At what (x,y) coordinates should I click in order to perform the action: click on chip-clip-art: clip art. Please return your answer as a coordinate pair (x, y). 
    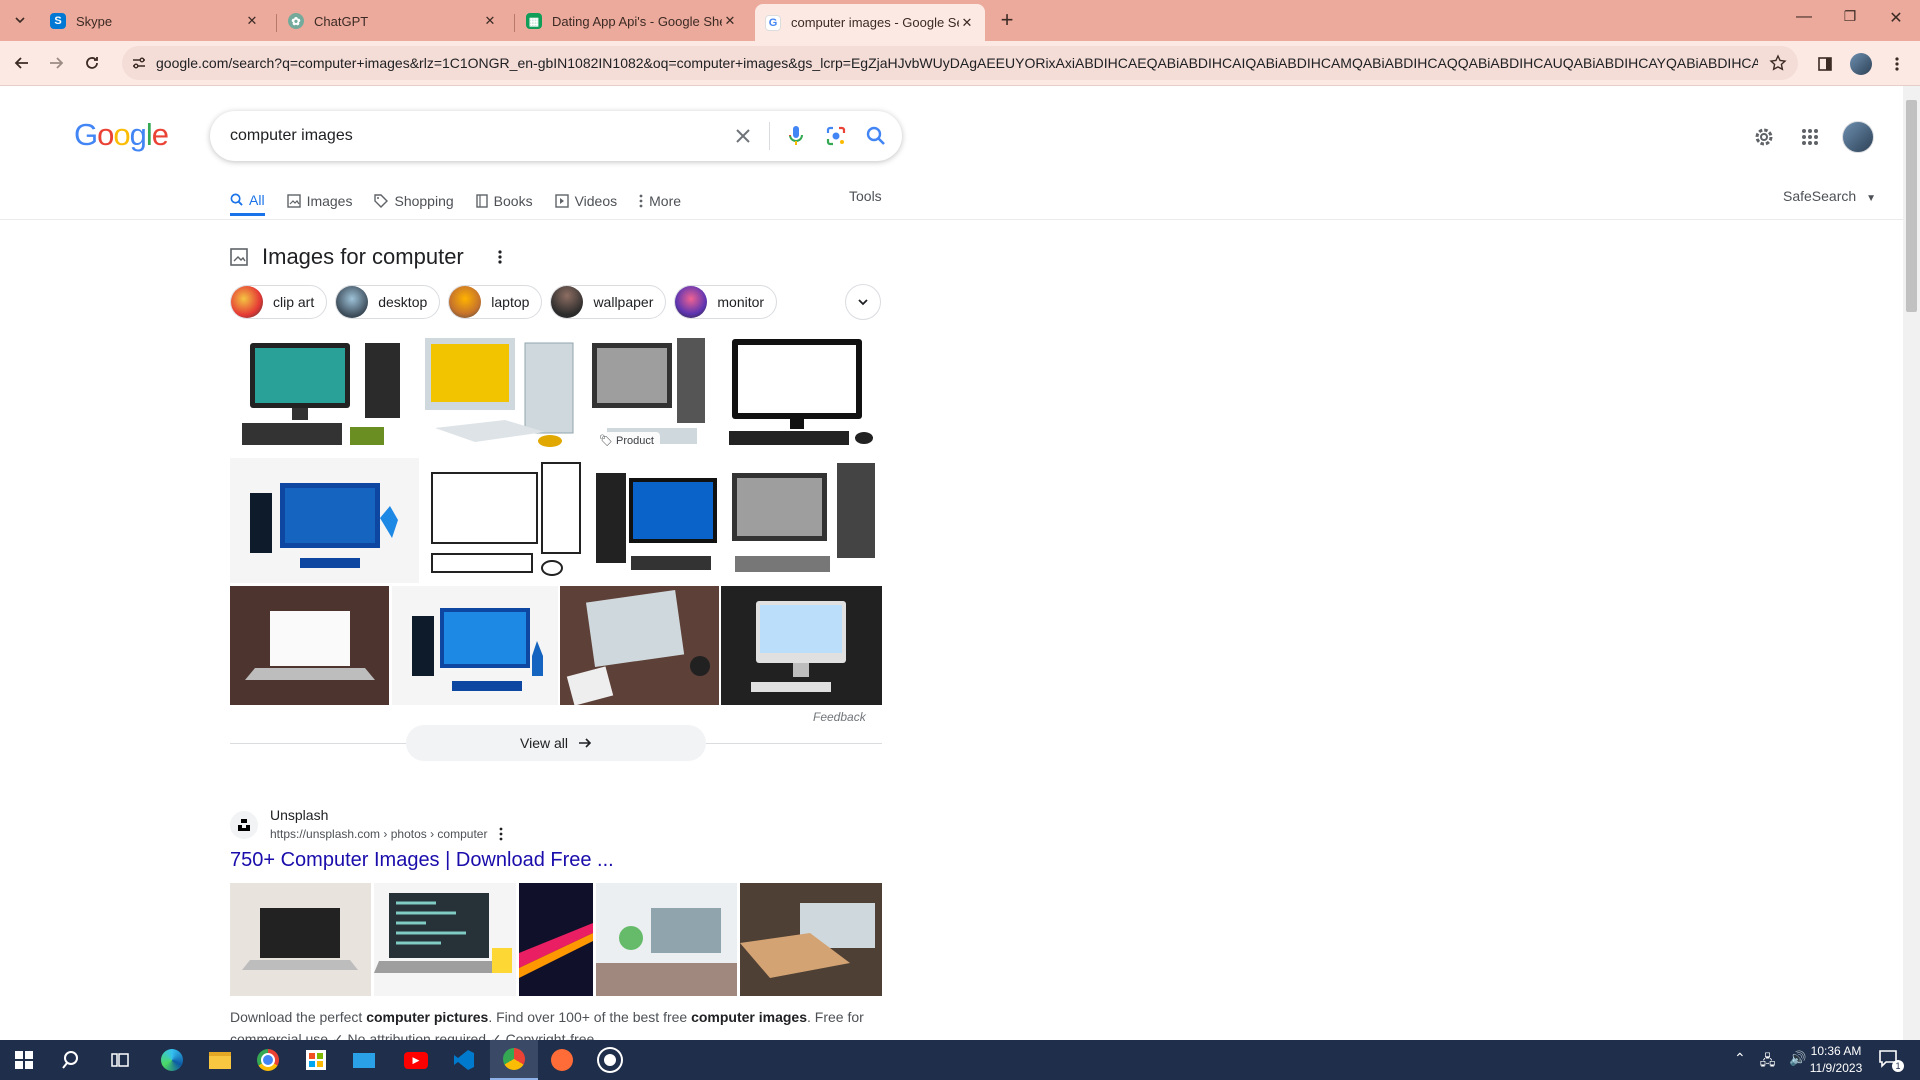
    Looking at the image, I should click on (279, 302).